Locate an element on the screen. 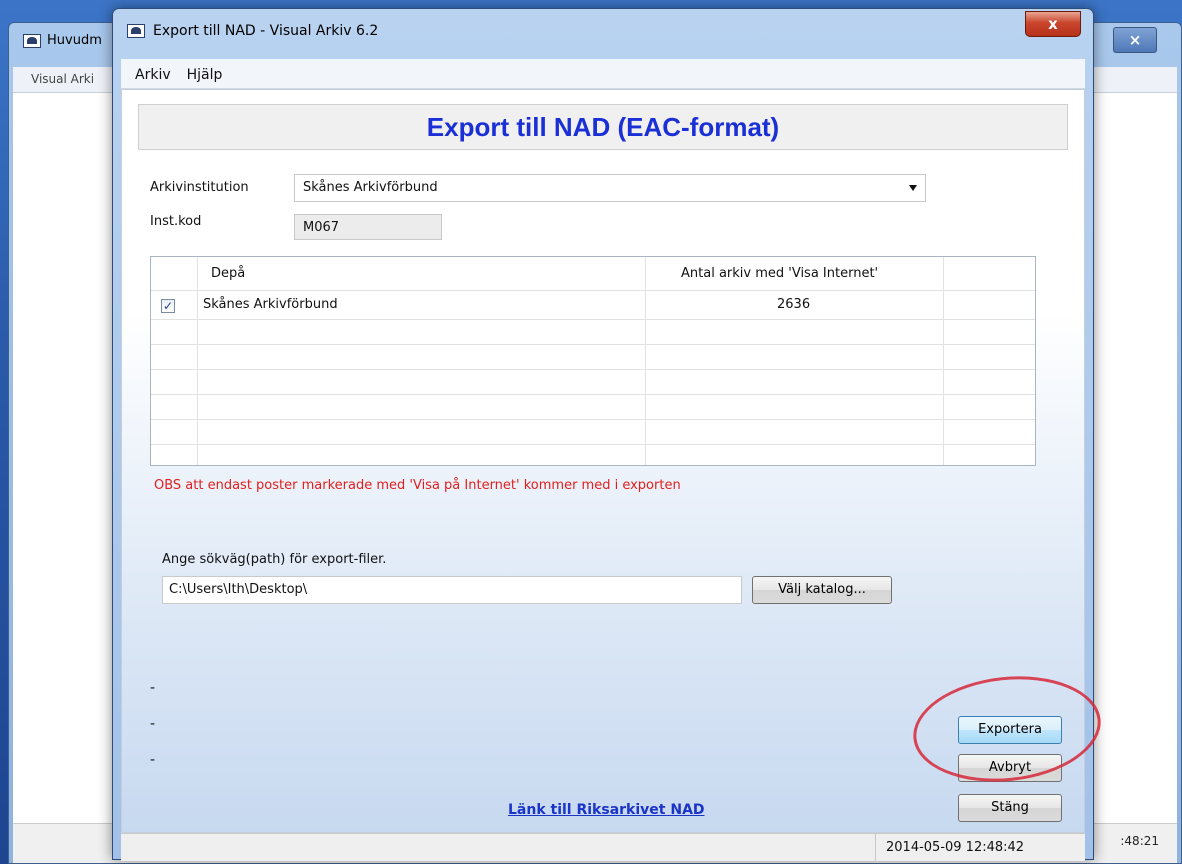  dialog-title-text: Export till NAD - Visual Arkiv 6.2 is located at coordinates (266, 31).